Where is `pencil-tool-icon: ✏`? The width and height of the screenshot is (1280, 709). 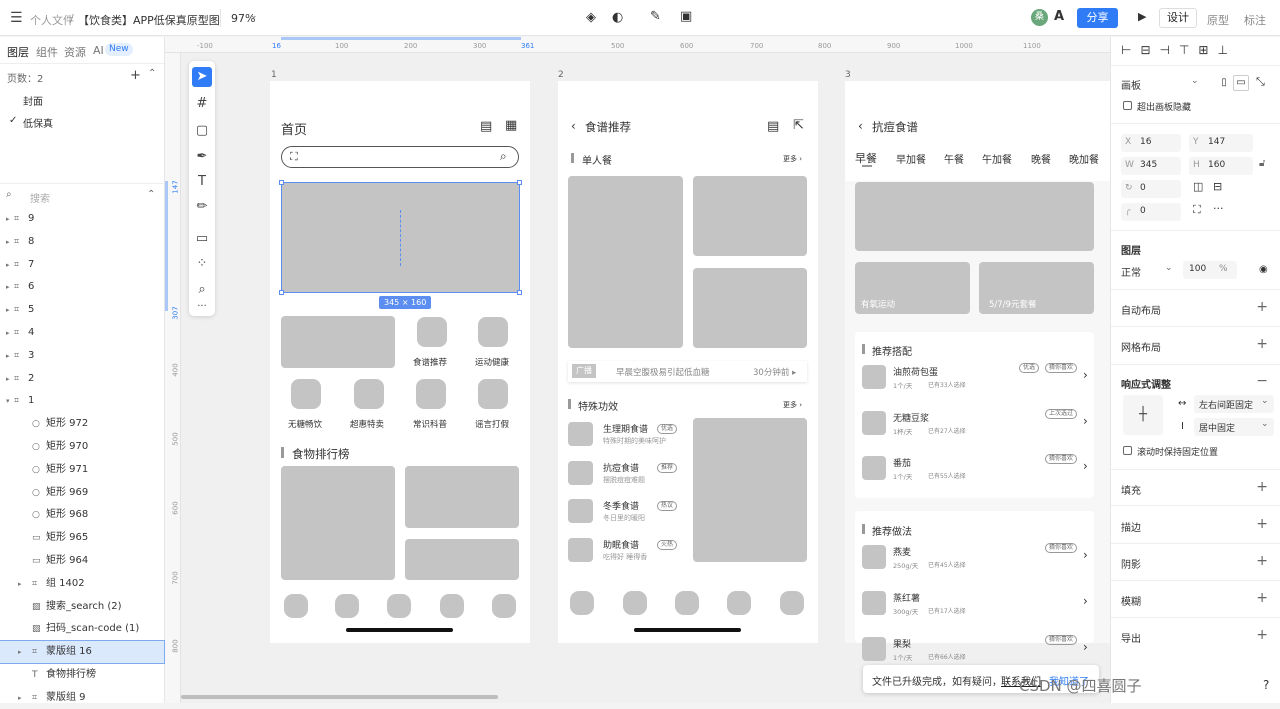
pencil-tool-icon: ✏ is located at coordinates (202, 207).